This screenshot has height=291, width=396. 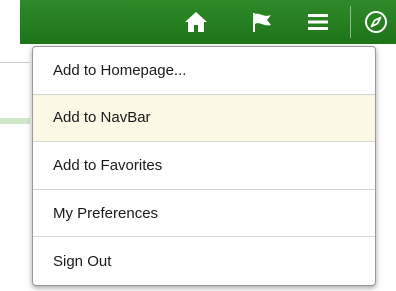 I want to click on flag-icon, so click(x=262, y=22).